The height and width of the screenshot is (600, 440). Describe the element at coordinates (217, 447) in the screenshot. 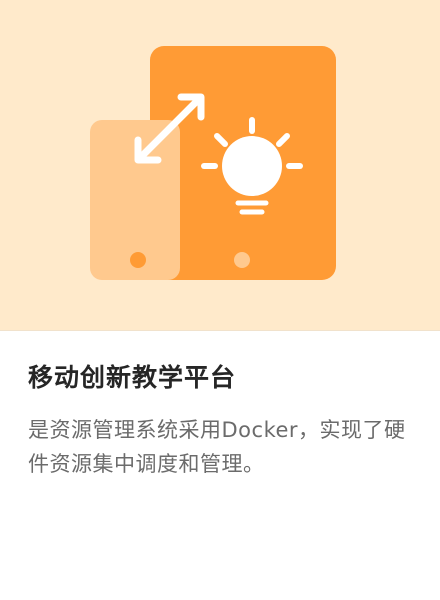

I see `card-description: 是资源管理系统采用Docker，实现了硬件资源集中调度和管理。` at that location.